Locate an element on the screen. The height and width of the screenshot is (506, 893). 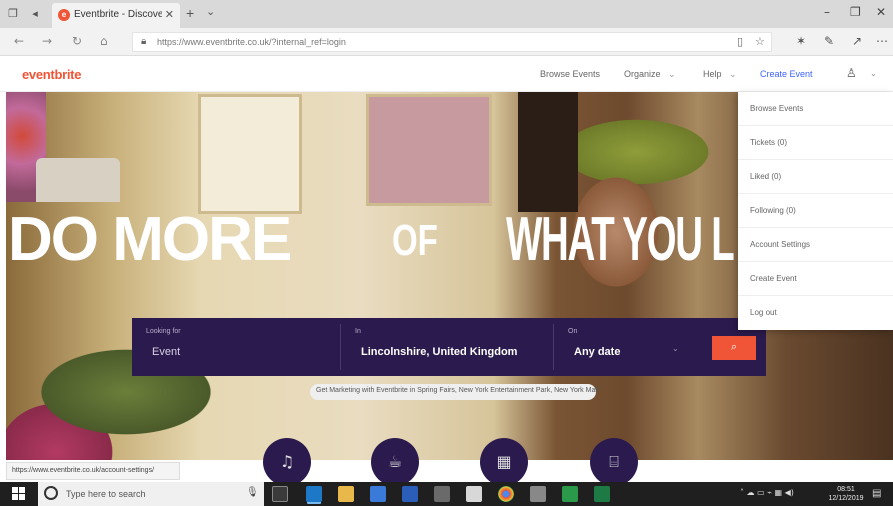
task-view-icon is located at coordinates (280, 494).